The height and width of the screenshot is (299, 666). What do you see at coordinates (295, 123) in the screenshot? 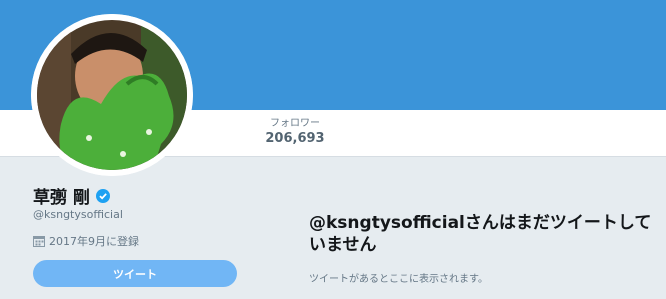
I see `followers-label: フォロワー` at bounding box center [295, 123].